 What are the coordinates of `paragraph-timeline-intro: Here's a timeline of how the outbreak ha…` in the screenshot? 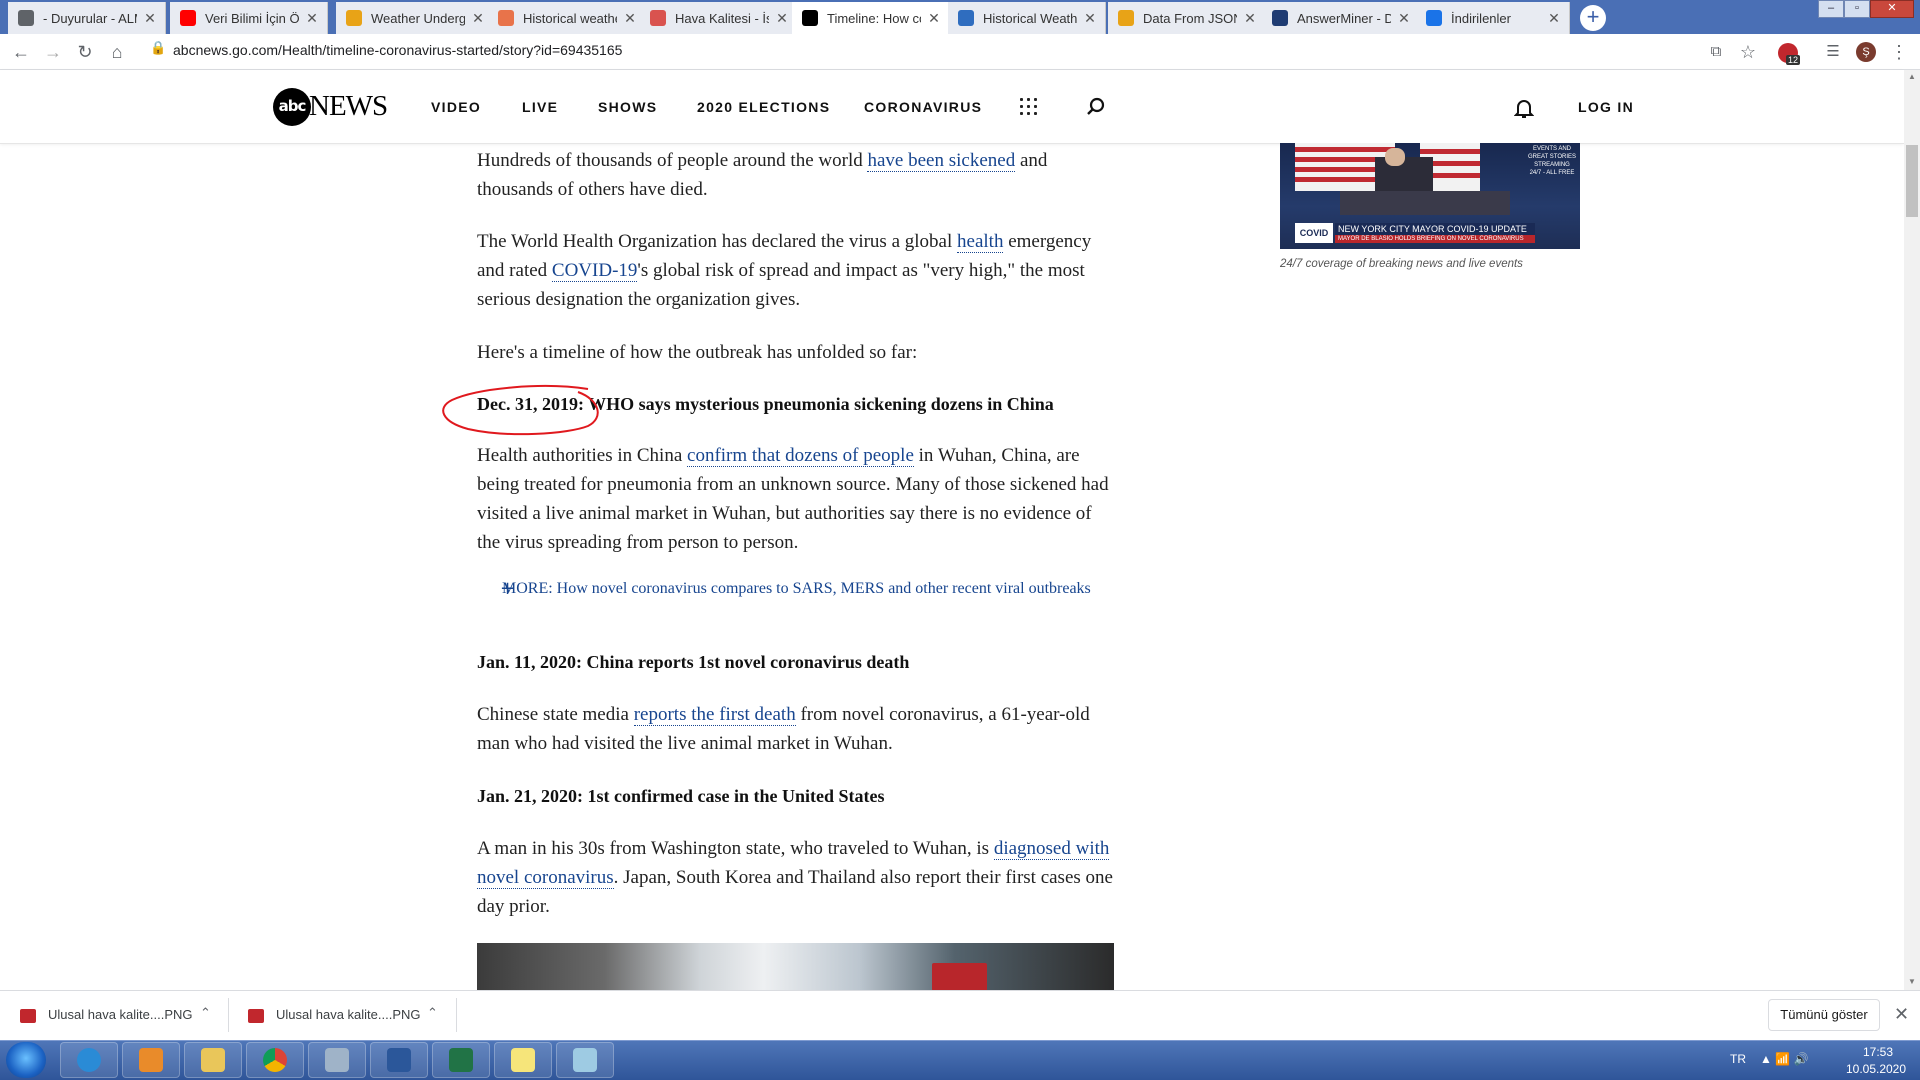 It's located at (697, 352).